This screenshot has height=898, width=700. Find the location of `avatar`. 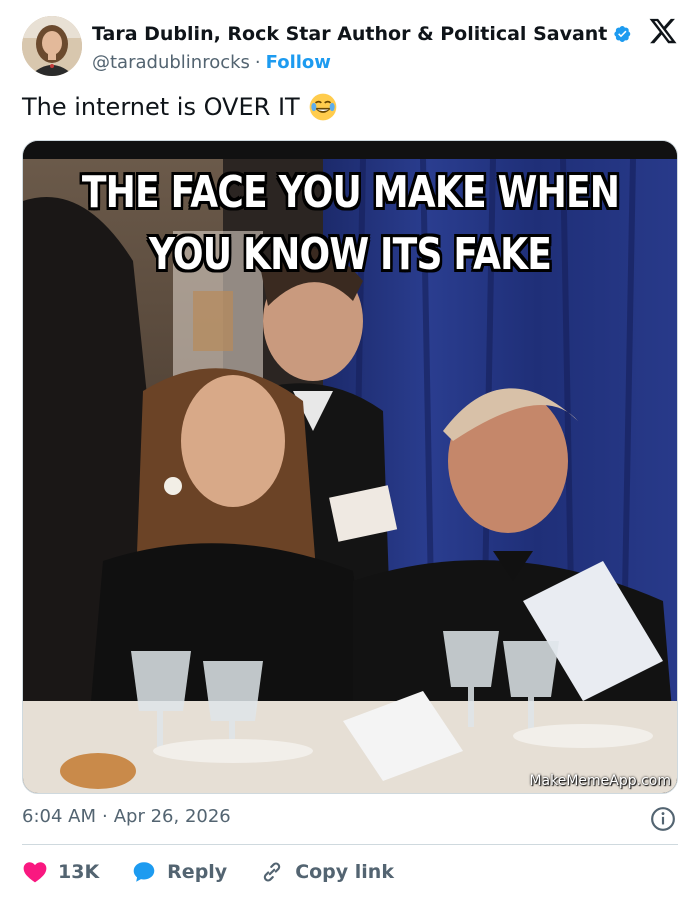

avatar is located at coordinates (52, 46).